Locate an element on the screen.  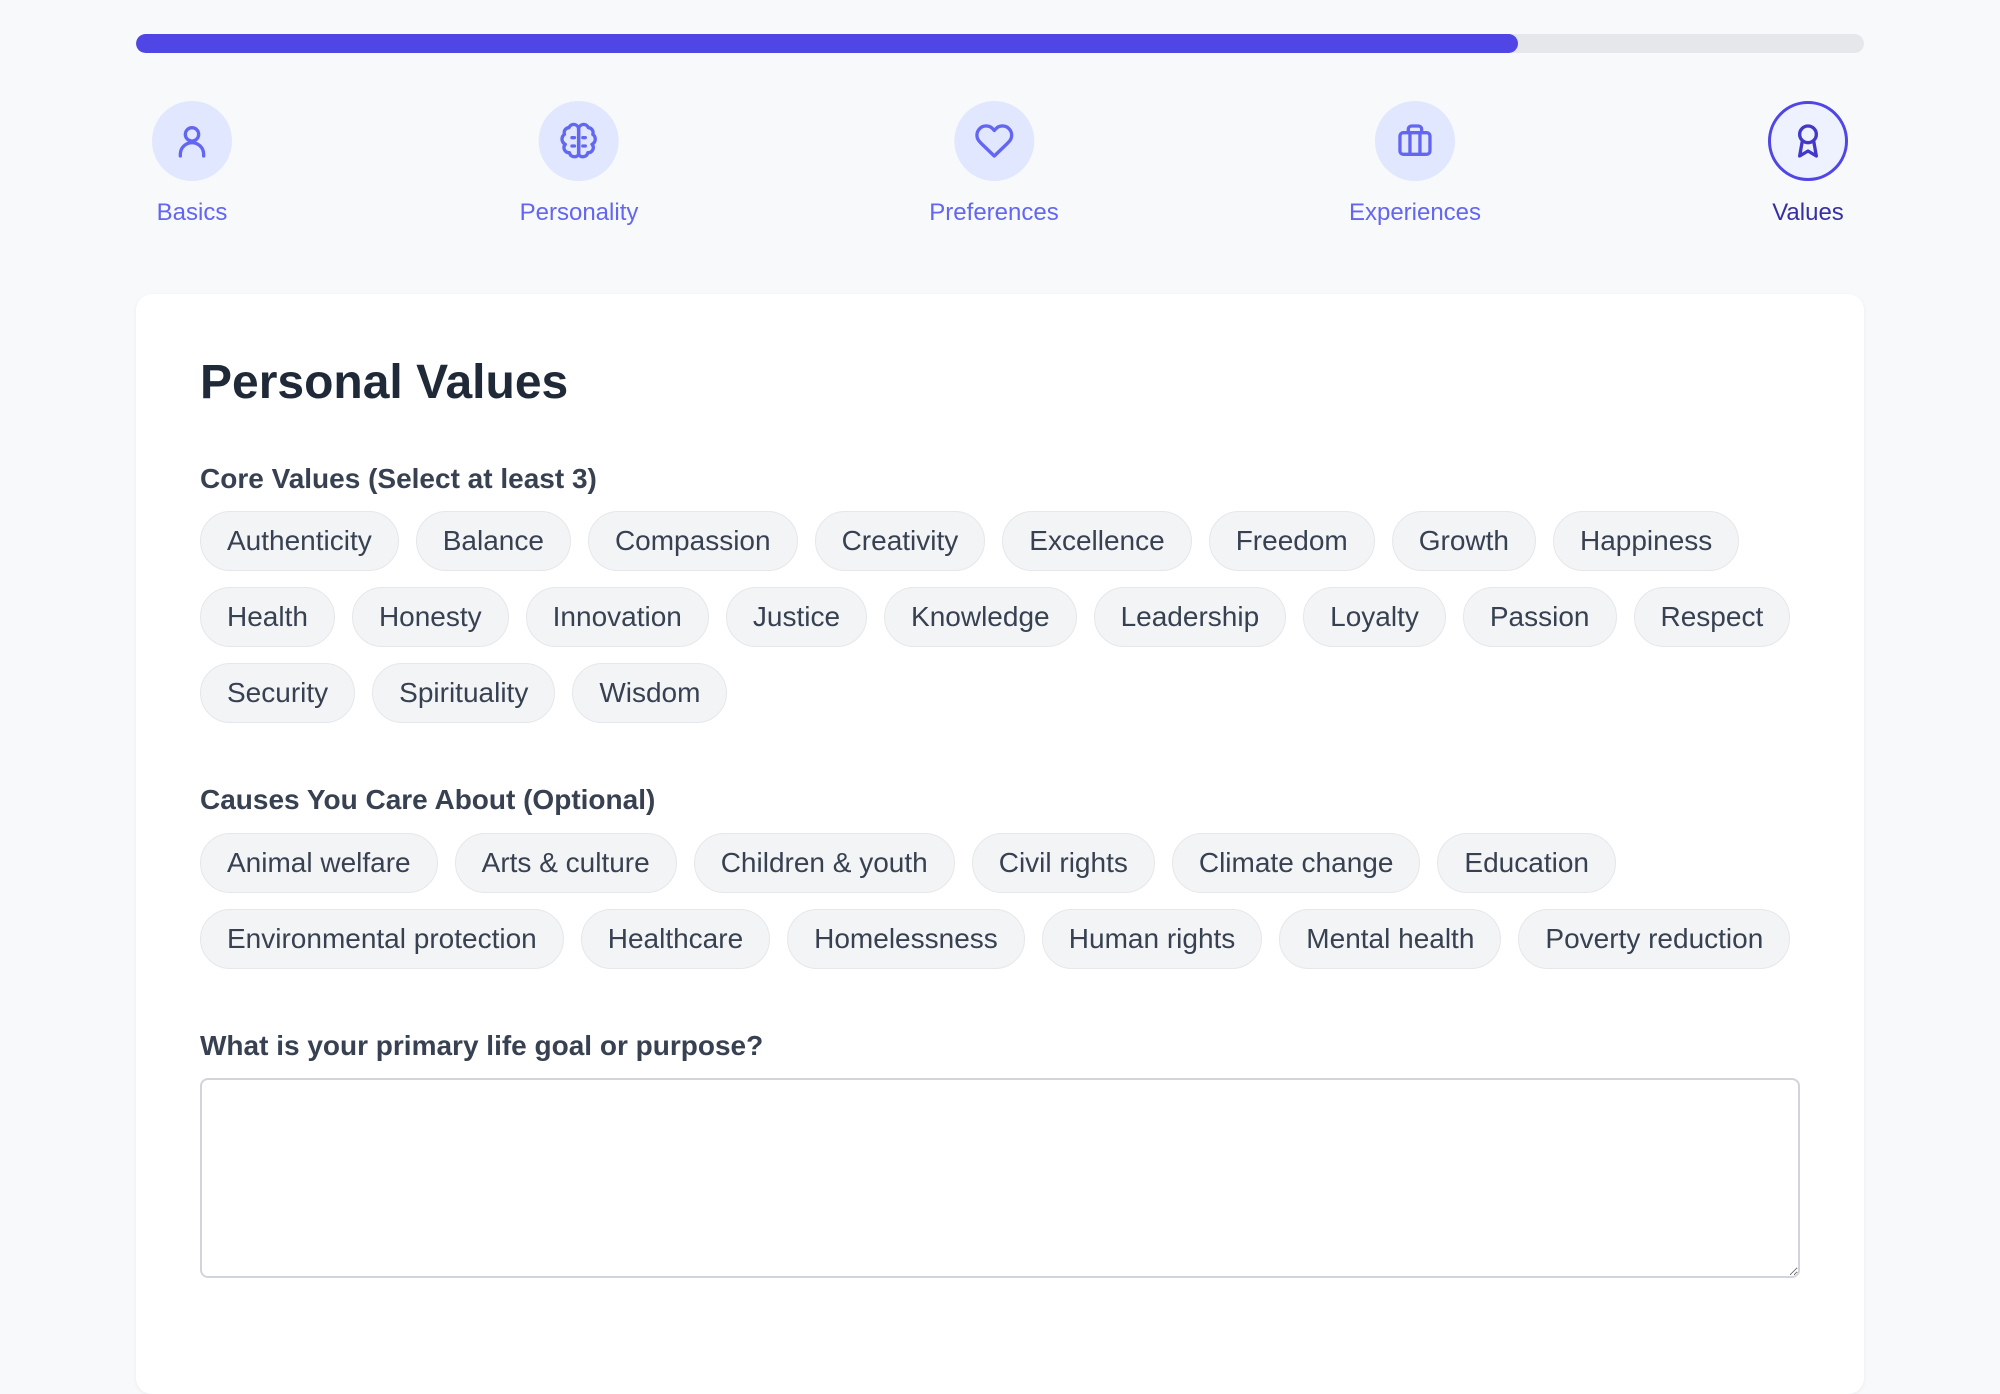
step-values-circle is located at coordinates (1808, 141).